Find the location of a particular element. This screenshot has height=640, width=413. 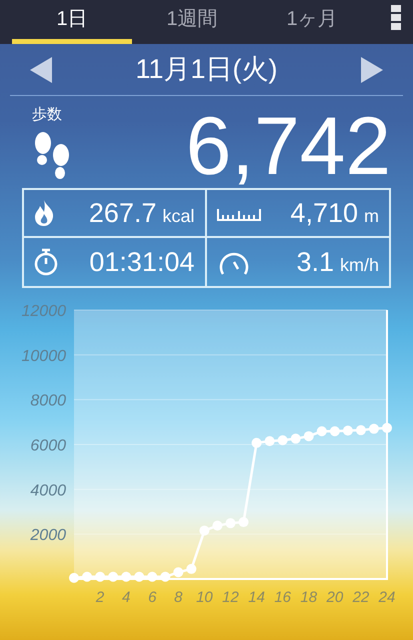

footprints-icon is located at coordinates (52, 155).